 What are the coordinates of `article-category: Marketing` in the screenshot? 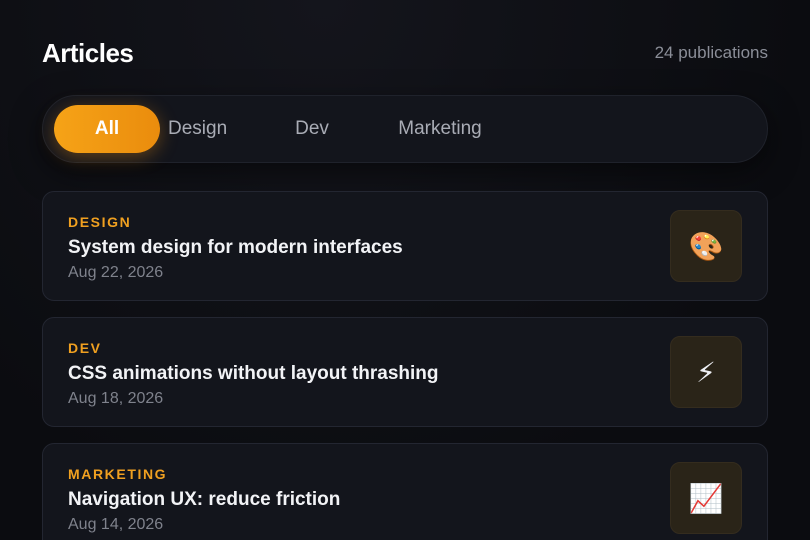 It's located at (118, 474).